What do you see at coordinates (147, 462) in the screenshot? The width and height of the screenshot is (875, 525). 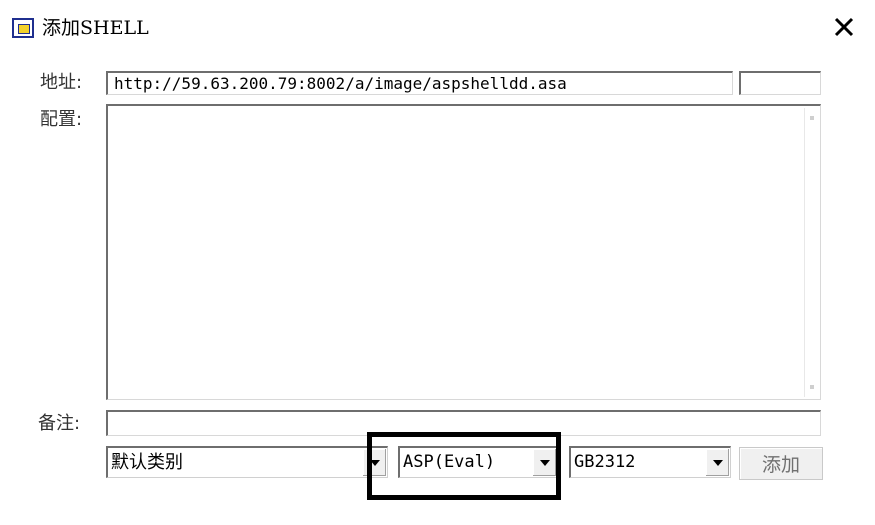 I see `category-value: 默认类别` at bounding box center [147, 462].